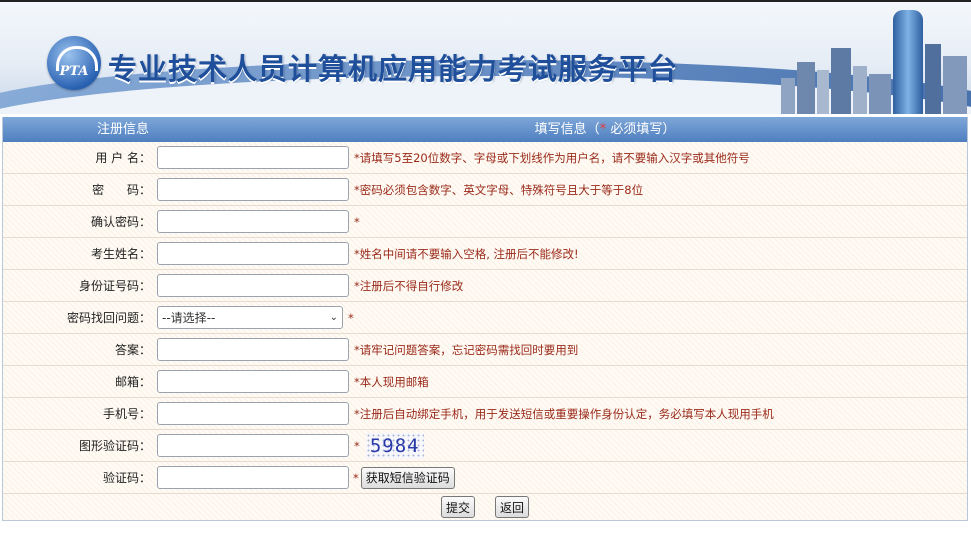  Describe the element at coordinates (457, 507) in the screenshot. I see `submit-button: 提交` at that location.